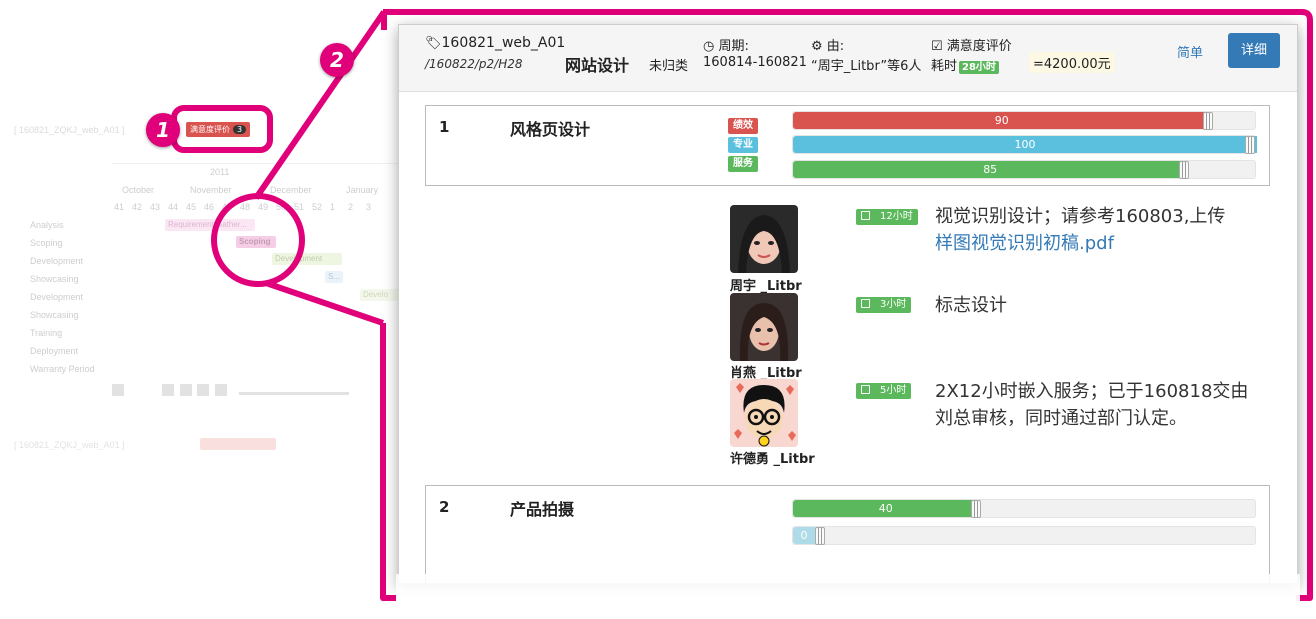  Describe the element at coordinates (1024, 535) in the screenshot. I see `progress-bar: 0` at that location.